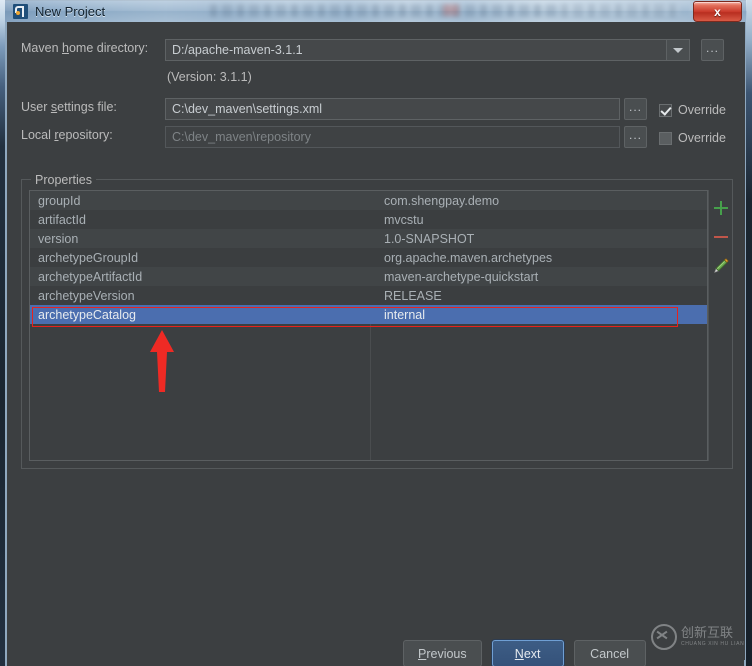 This screenshot has width=752, height=666. Describe the element at coordinates (749, 333) in the screenshot. I see `window-frame-right` at that location.